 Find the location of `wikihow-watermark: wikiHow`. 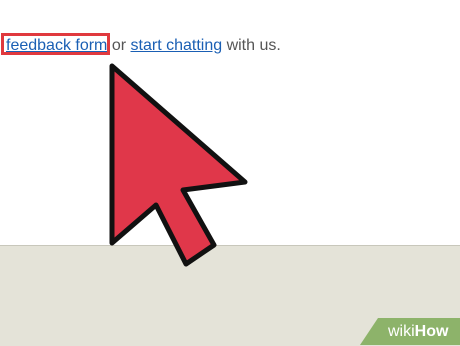

wikihow-watermark: wikiHow is located at coordinates (410, 331).